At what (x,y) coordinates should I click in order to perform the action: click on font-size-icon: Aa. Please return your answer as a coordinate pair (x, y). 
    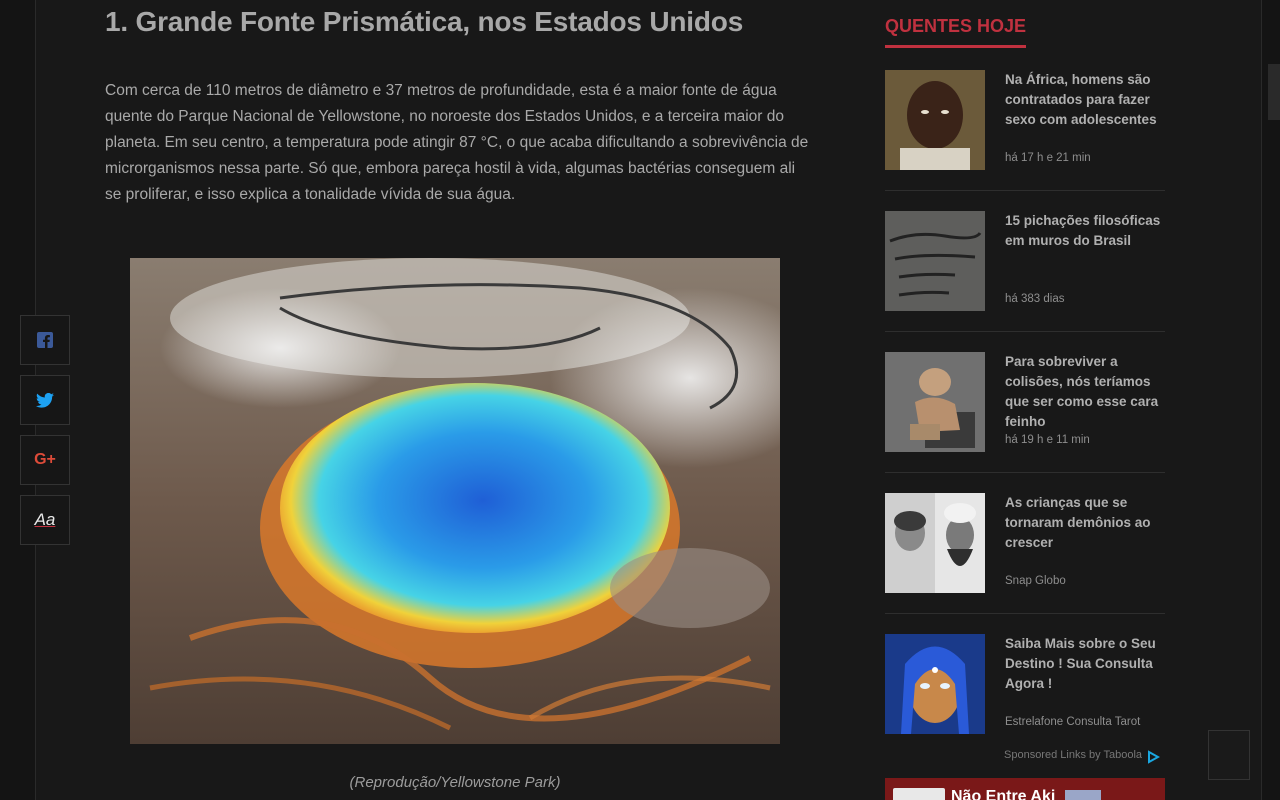
    Looking at the image, I should click on (45, 519).